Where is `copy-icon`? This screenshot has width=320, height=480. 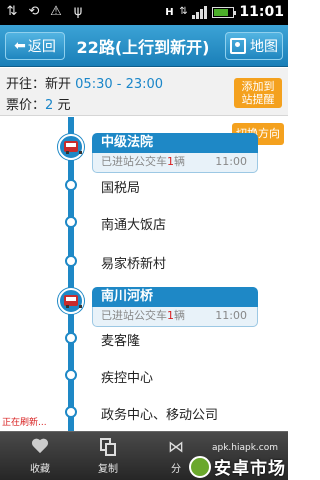
copy-icon is located at coordinates (108, 447).